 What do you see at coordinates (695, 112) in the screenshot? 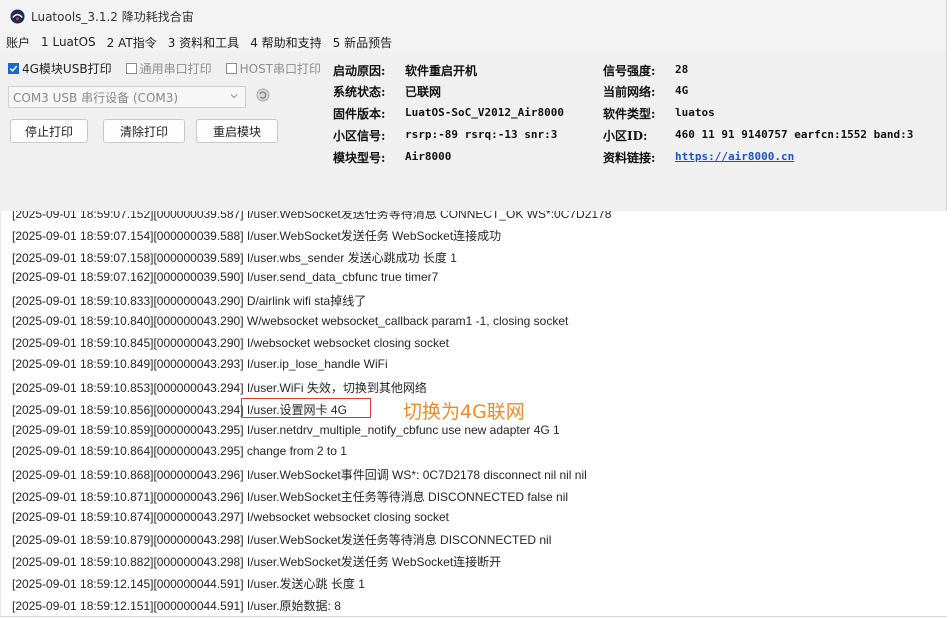
I see `software-type-value: luatos` at bounding box center [695, 112].